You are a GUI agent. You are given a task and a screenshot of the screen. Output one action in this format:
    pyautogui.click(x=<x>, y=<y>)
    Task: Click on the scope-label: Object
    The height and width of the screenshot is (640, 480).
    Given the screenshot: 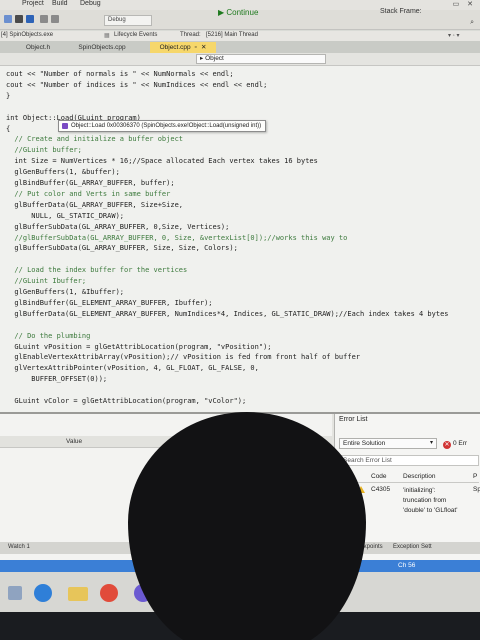 What is the action you would take?
    pyautogui.click(x=214, y=58)
    